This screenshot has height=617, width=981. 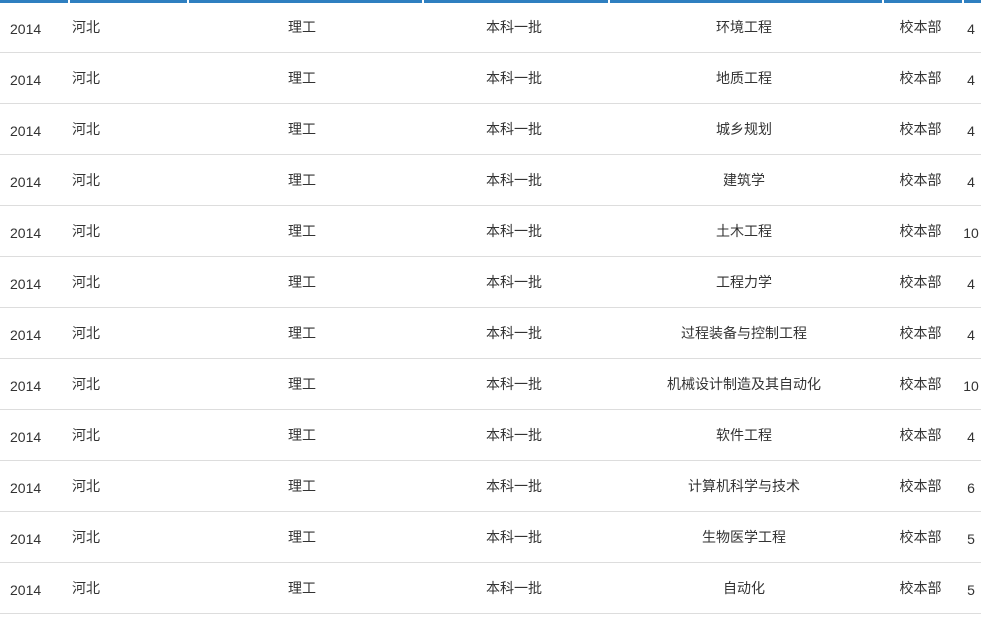 I want to click on count-cell: 6, so click(x=971, y=486).